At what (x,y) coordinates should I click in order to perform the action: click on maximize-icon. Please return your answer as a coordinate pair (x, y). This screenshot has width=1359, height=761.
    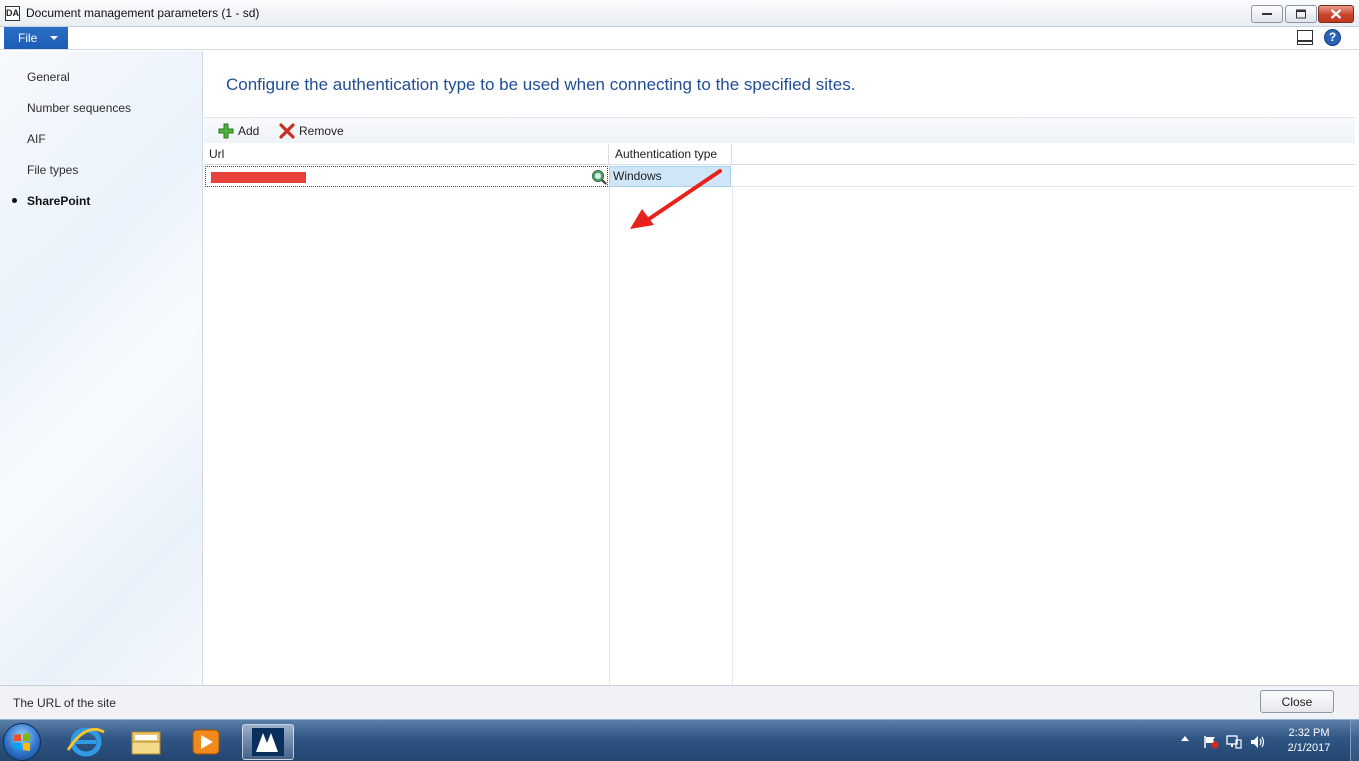
    Looking at the image, I should click on (1301, 14).